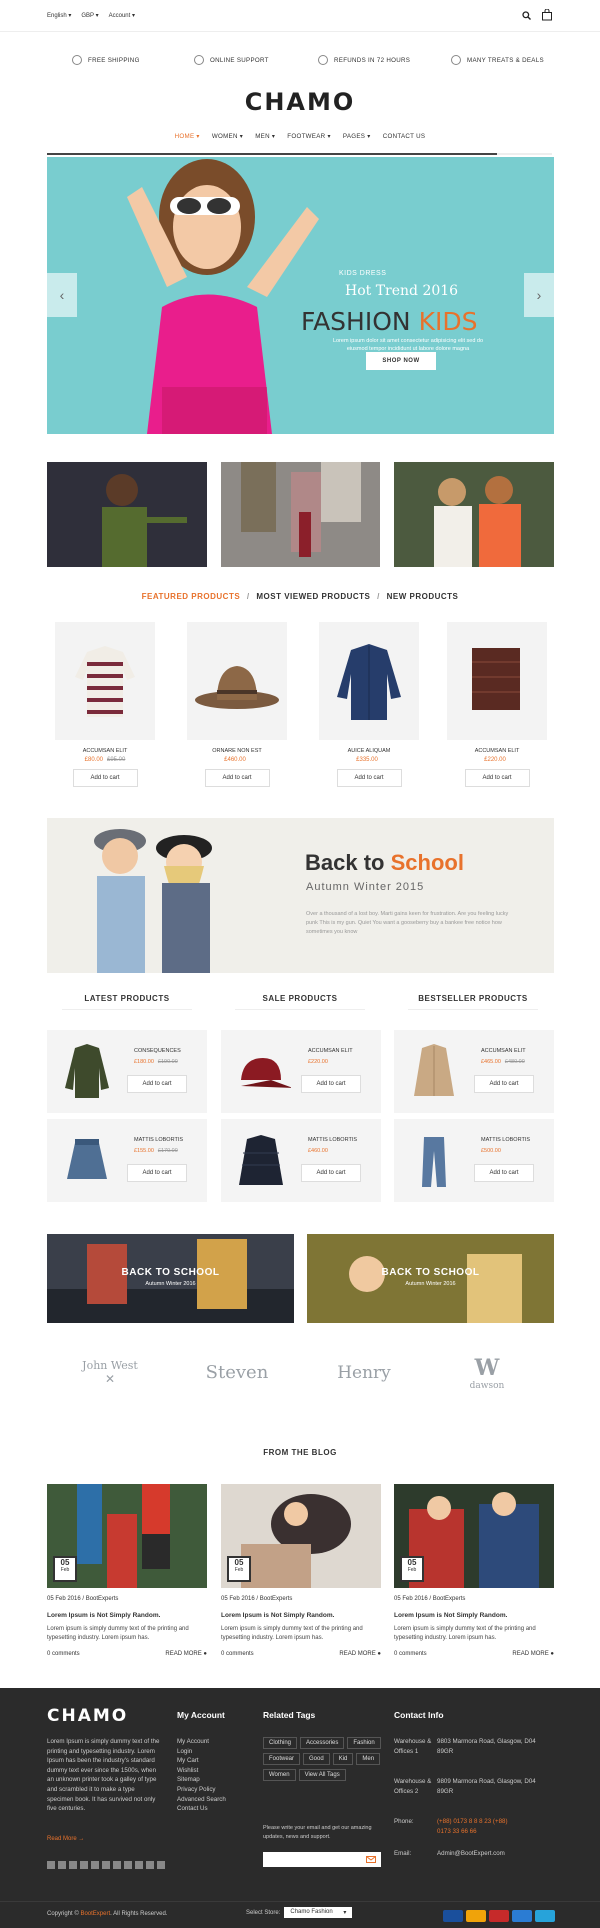 This screenshot has height=1928, width=600. What do you see at coordinates (318, 1912) in the screenshot?
I see `store-select: Chamo Fashion ▾` at bounding box center [318, 1912].